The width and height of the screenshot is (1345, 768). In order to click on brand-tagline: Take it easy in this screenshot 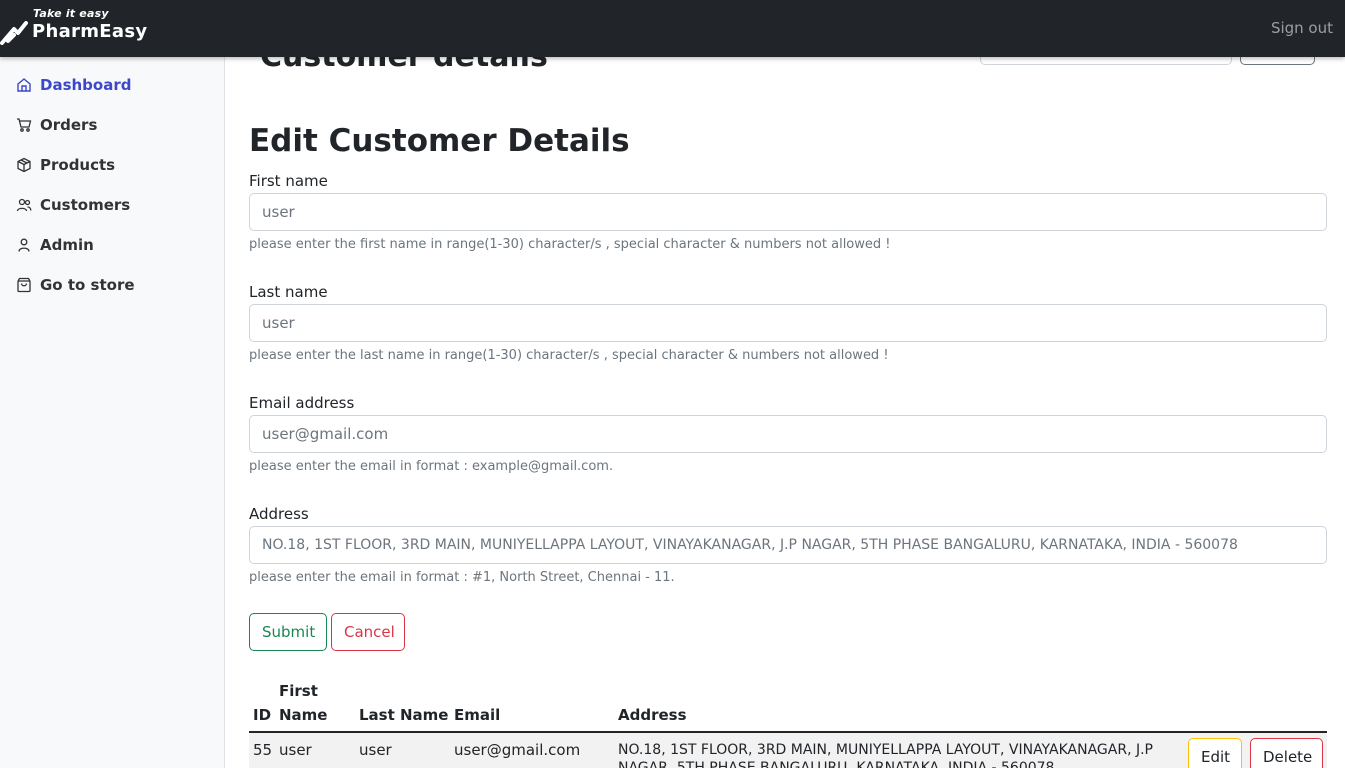, I will do `click(71, 13)`.